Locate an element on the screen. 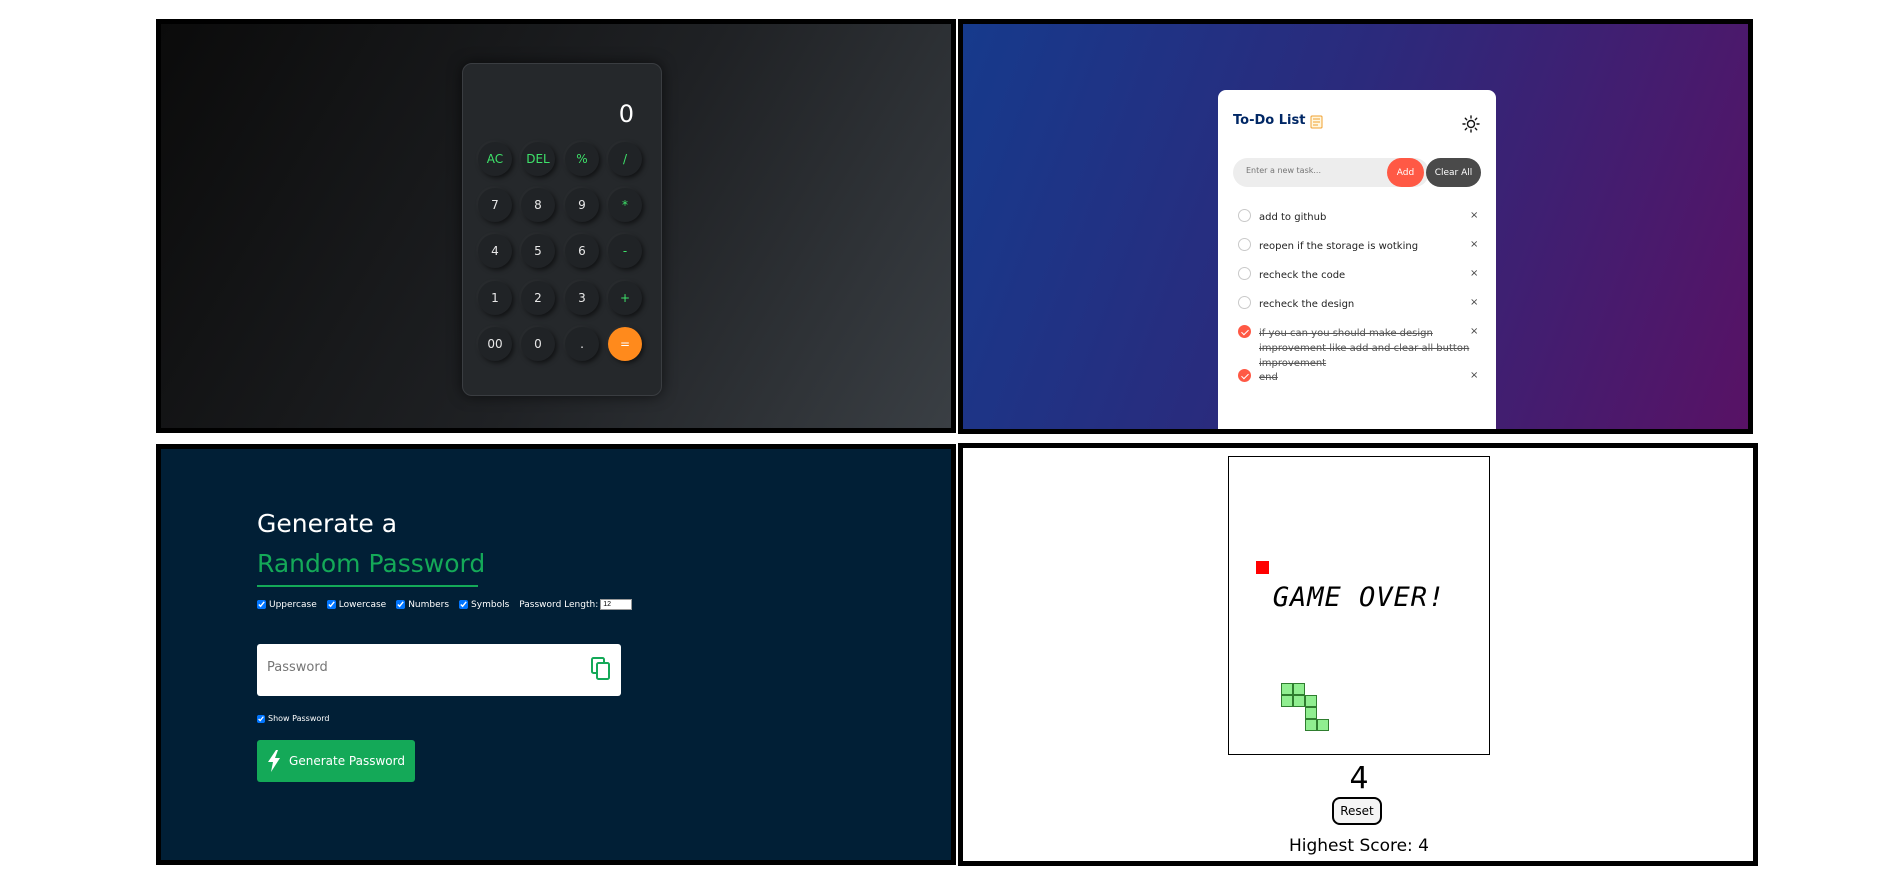 The height and width of the screenshot is (883, 1894). calc-key-ac: AC is located at coordinates (495, 159).